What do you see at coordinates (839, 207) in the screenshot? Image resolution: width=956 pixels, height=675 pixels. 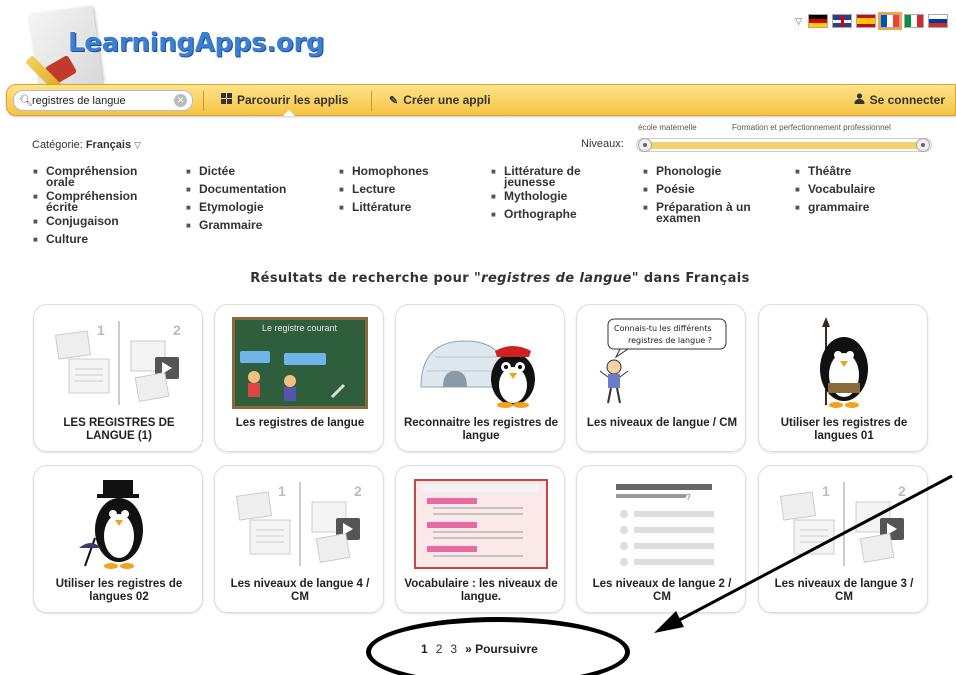 I see `subcategory-label: grammaire` at bounding box center [839, 207].